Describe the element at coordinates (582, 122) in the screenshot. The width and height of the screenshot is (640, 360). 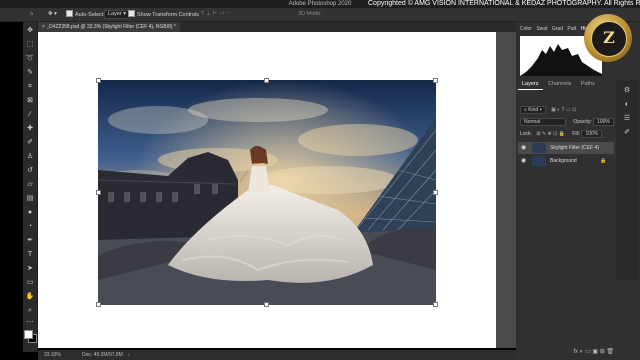
I see `opacity-label: Opacity:` at that location.